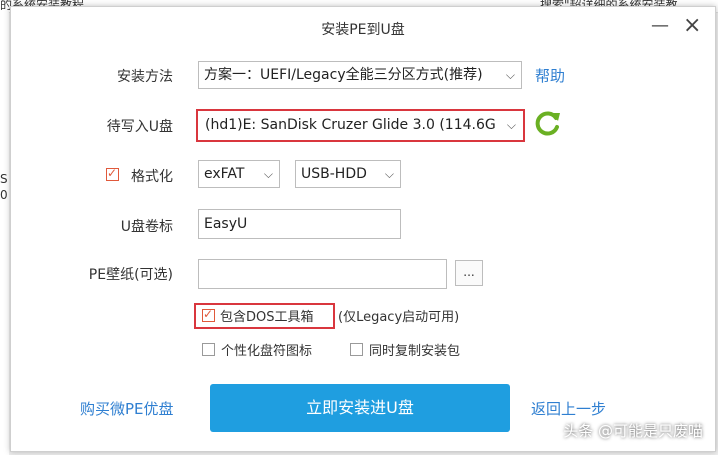 Image resolution: width=718 pixels, height=455 pixels. Describe the element at coordinates (415, 351) in the screenshot. I see `copy-installer-label: 同时复制安装包` at that location.